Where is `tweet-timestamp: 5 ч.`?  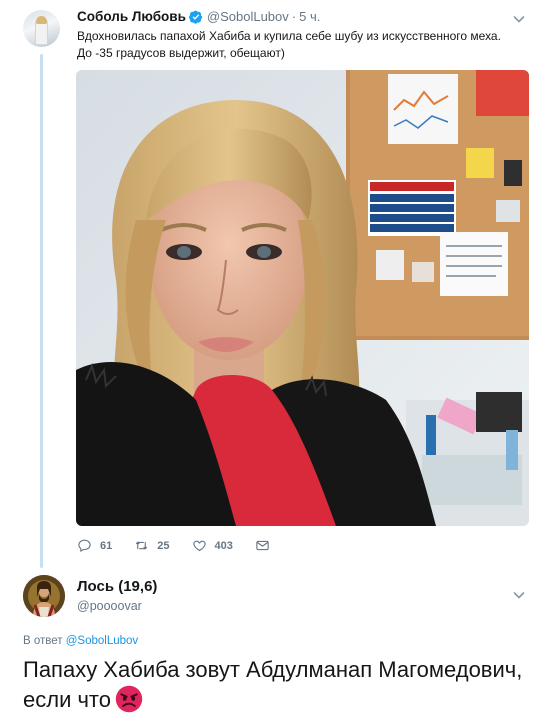
tweet-timestamp: 5 ч. is located at coordinates (309, 16).